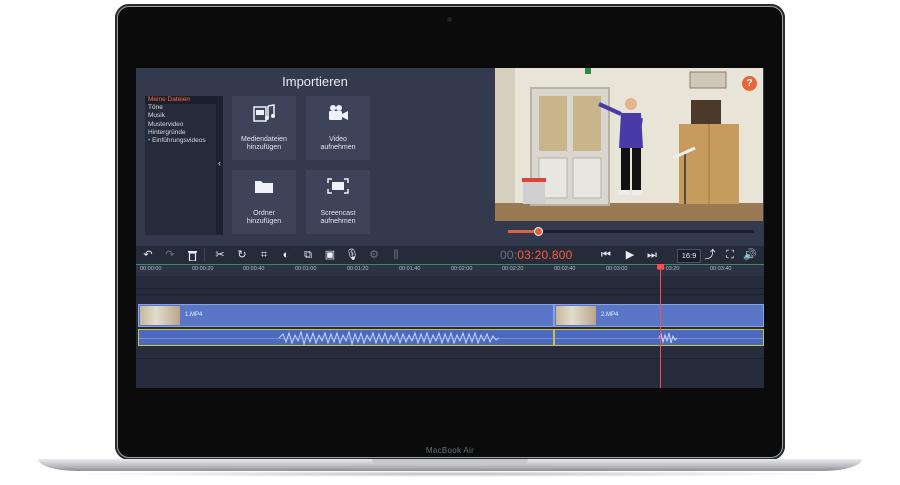 This screenshot has height=485, width=900. I want to click on previous-frame-icon: ⏮, so click(606, 255).